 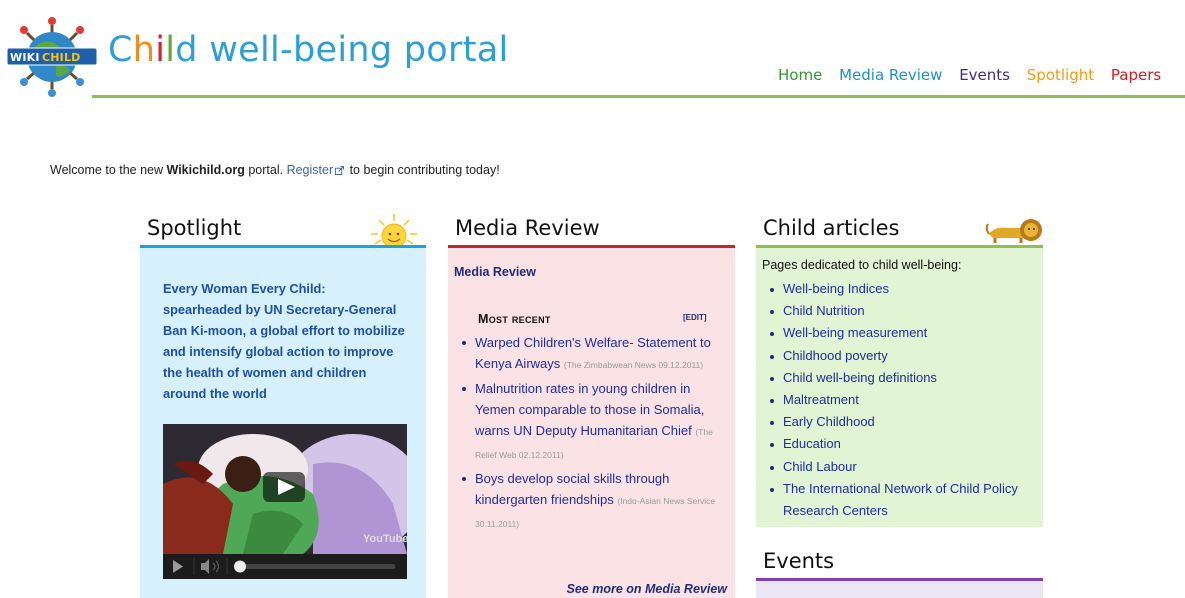 What do you see at coordinates (178, 566) in the screenshot?
I see `play-icon` at bounding box center [178, 566].